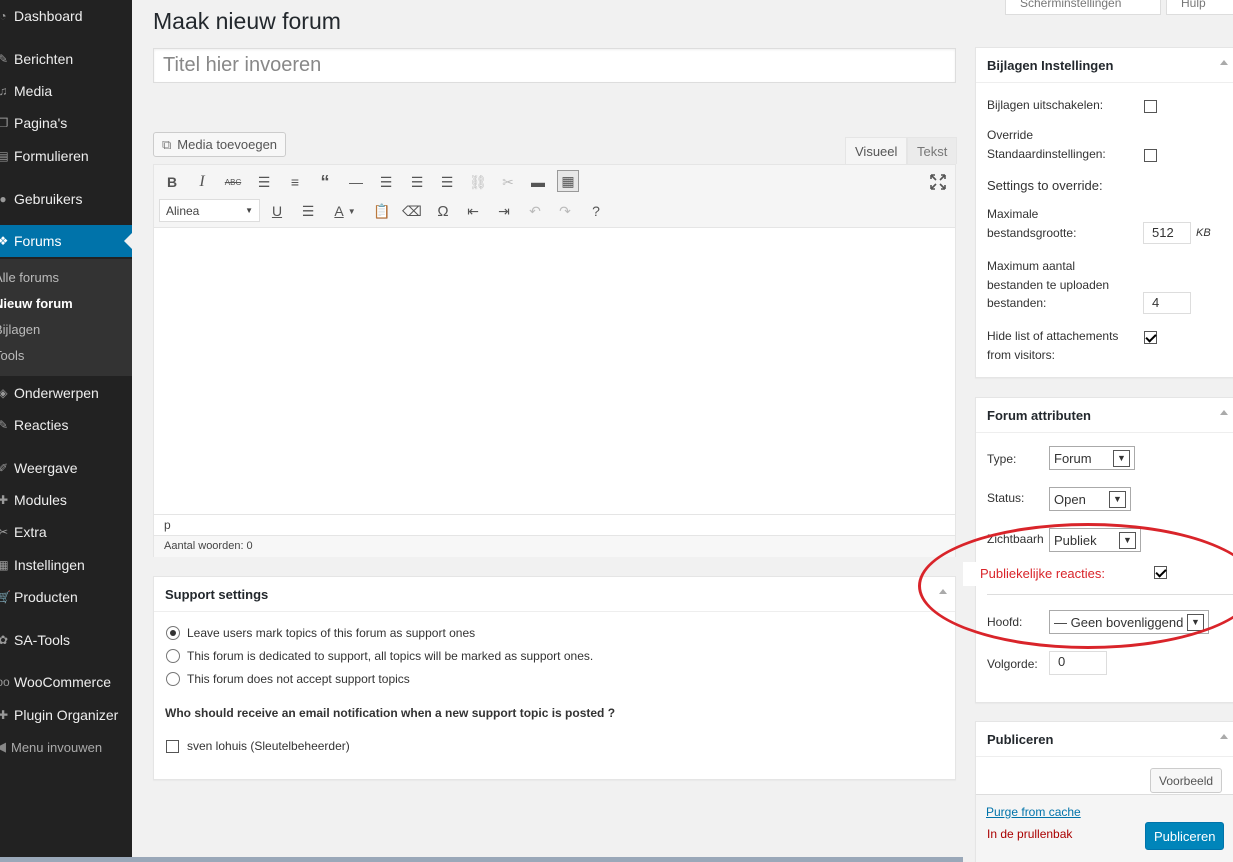 The image size is (1233, 862). I want to click on toolbar-toggle-icon: ▦, so click(568, 181).